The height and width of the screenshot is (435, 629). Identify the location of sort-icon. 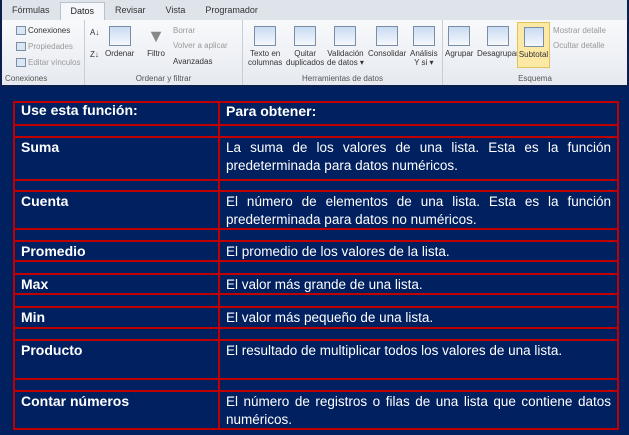
(119, 36).